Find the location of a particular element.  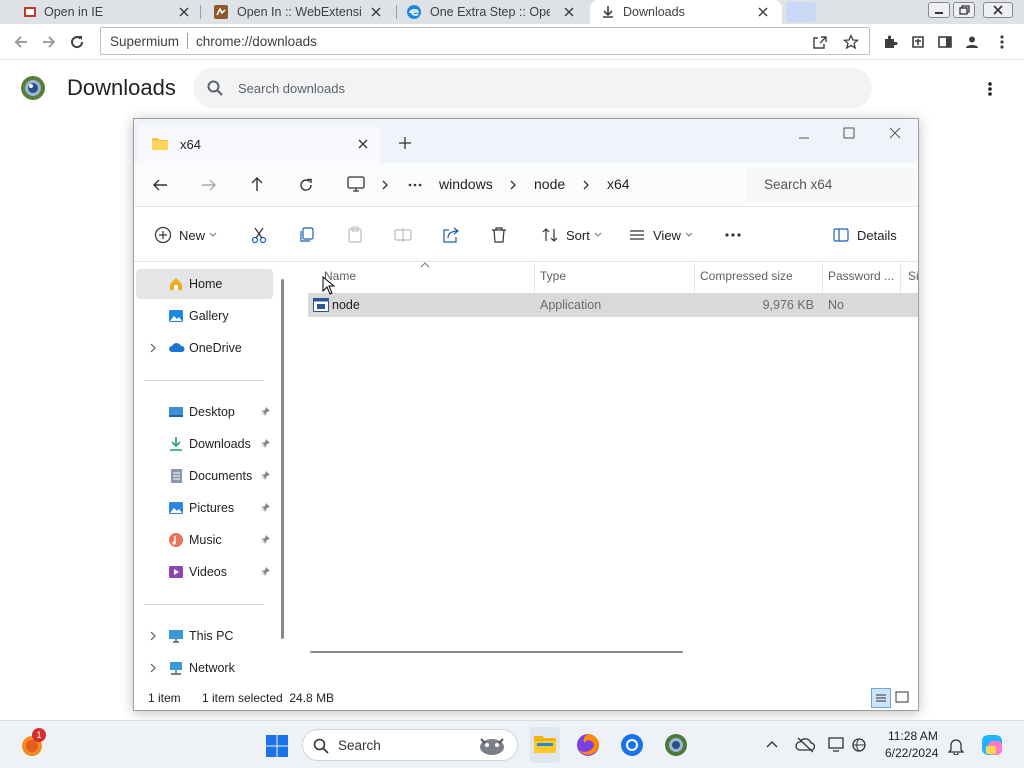

extension-icon is located at coordinates (918, 42).